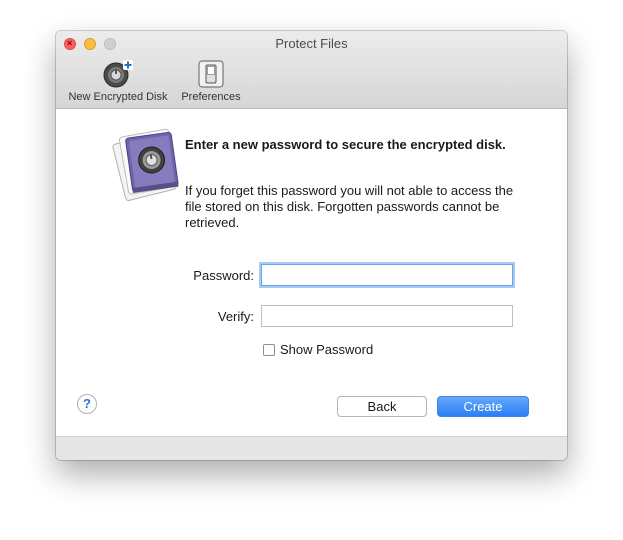 The height and width of the screenshot is (540, 623). Describe the element at coordinates (235, 316) in the screenshot. I see `verify-label: Verify:` at that location.